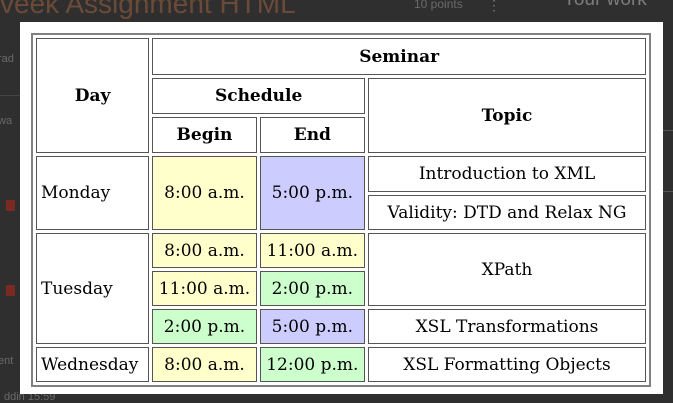 The height and width of the screenshot is (403, 673). I want to click on cell-topic: XSL Transformations, so click(506, 326).